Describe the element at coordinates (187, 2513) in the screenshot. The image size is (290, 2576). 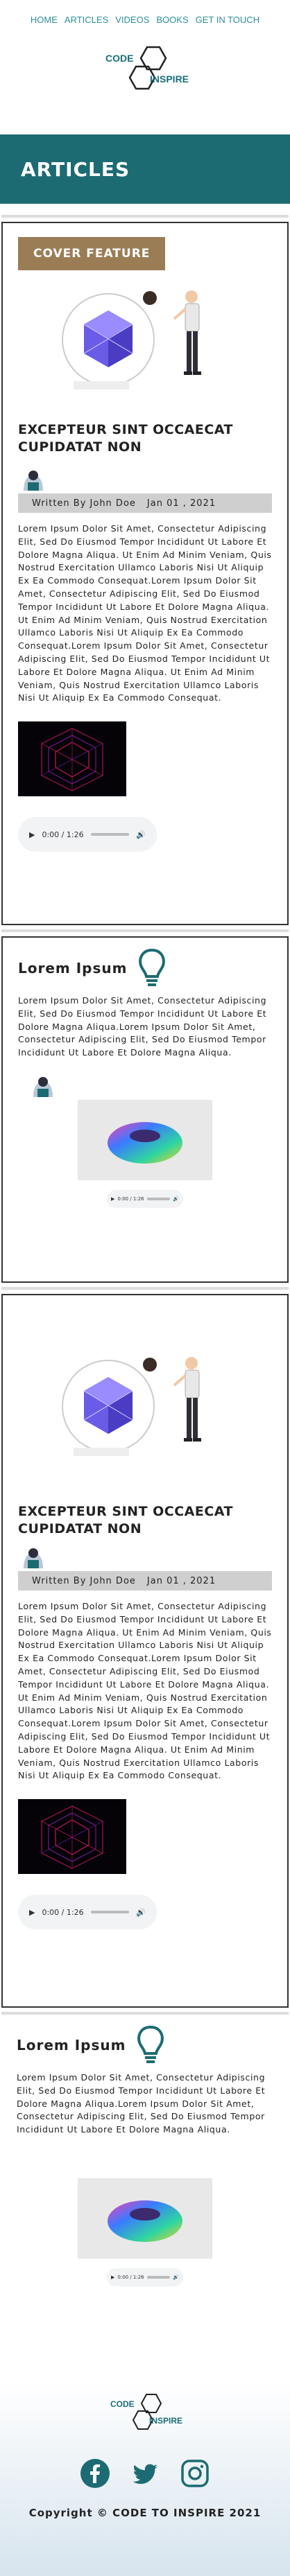
I see `copyright-text: CODE TO INSPIRE 2021` at that location.